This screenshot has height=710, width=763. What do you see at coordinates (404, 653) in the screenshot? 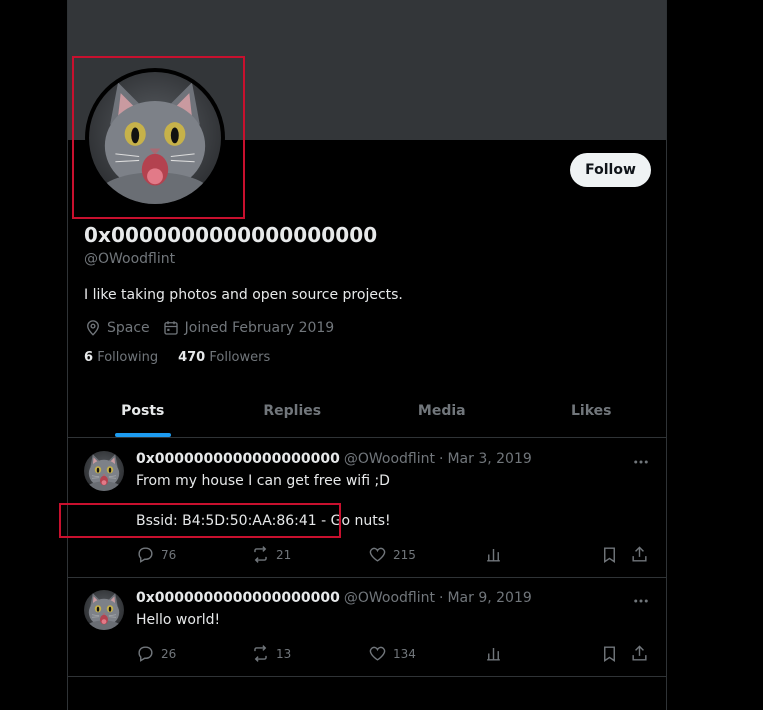
I see `like-count: 134` at bounding box center [404, 653].